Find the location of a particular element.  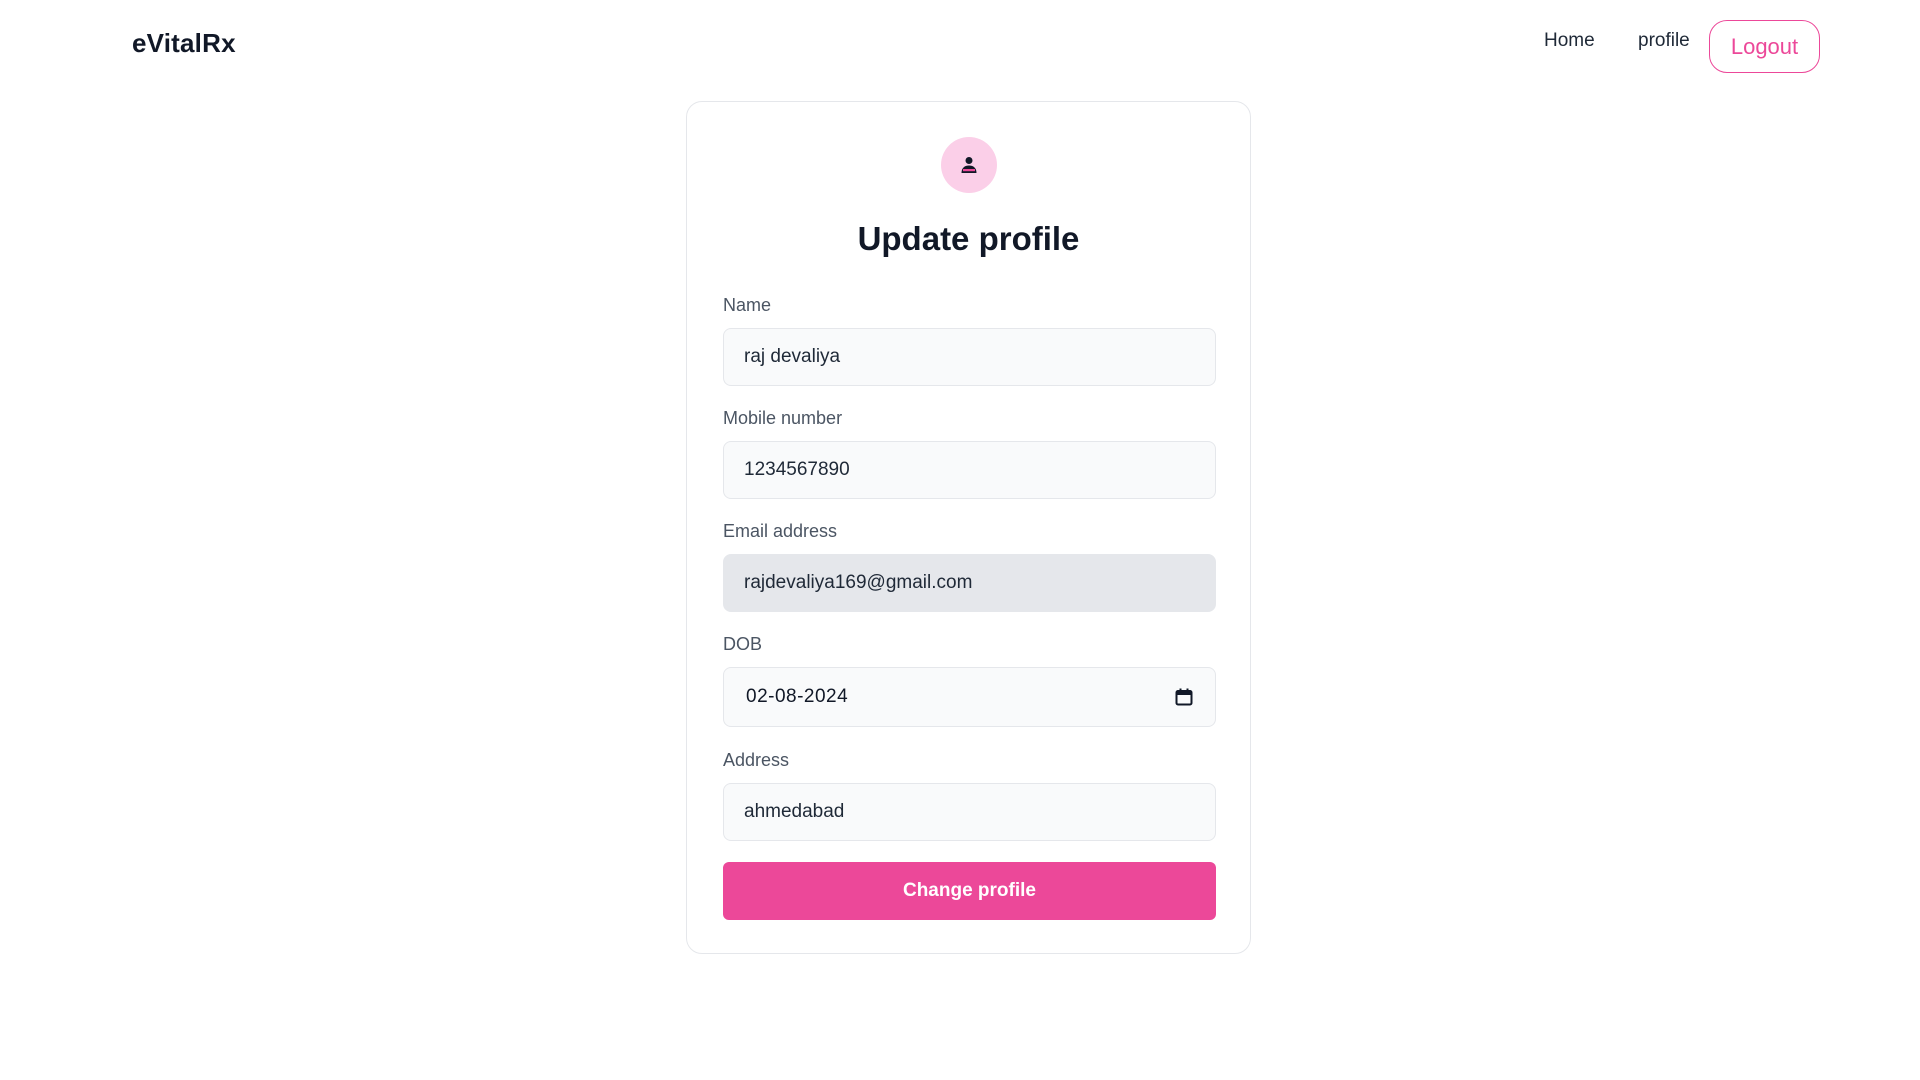

name-field is located at coordinates (969, 357).